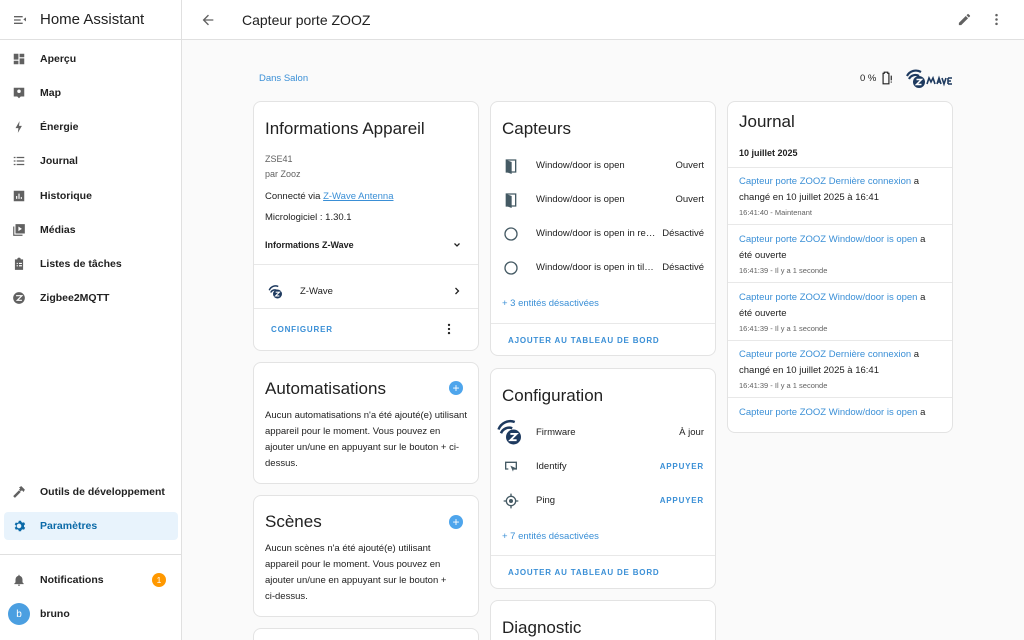 The width and height of the screenshot is (1024, 640). What do you see at coordinates (294, 196) in the screenshot?
I see `connected-via-label: Connecté via` at bounding box center [294, 196].